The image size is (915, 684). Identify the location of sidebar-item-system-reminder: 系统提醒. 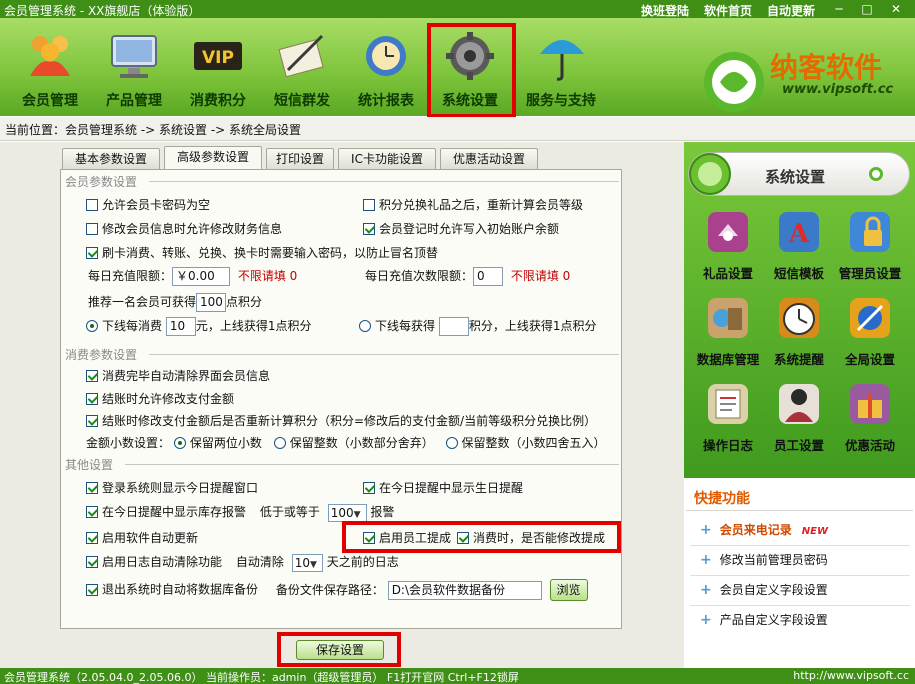
(799, 332).